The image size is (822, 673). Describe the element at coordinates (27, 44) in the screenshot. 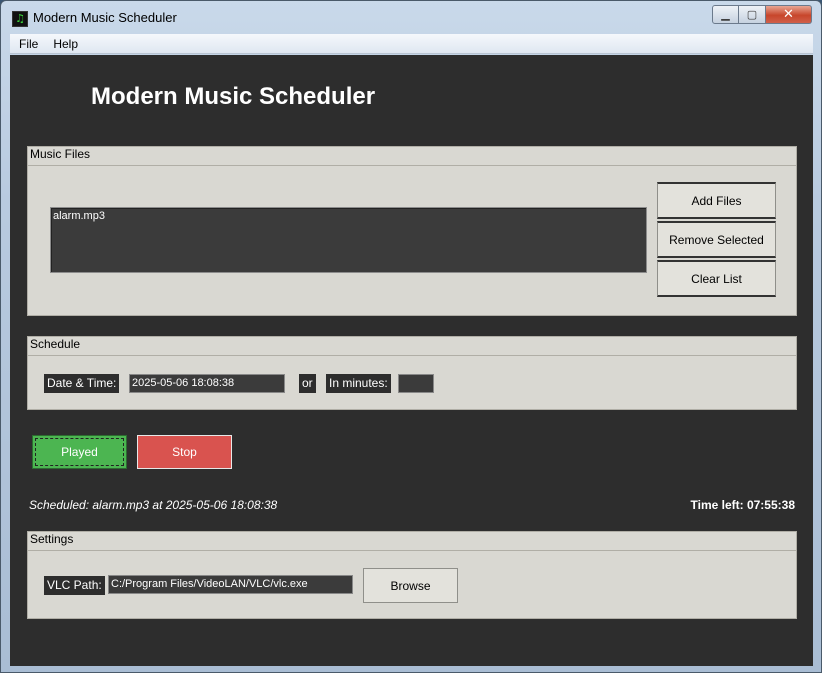

I see `menu-file: File` at that location.